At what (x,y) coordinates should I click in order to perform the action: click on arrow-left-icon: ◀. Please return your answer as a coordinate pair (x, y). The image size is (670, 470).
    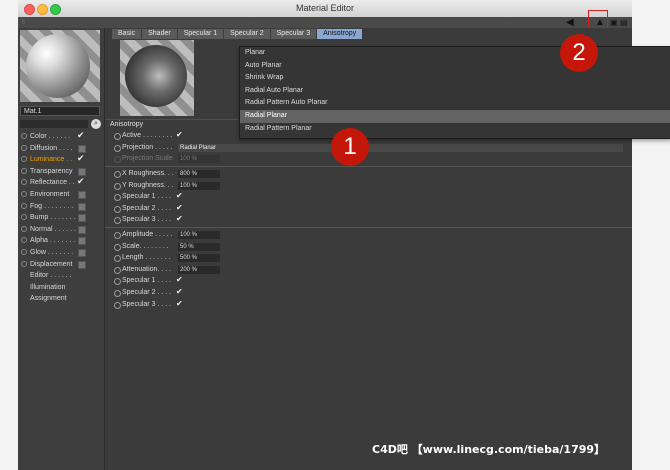
    Looking at the image, I should click on (570, 22).